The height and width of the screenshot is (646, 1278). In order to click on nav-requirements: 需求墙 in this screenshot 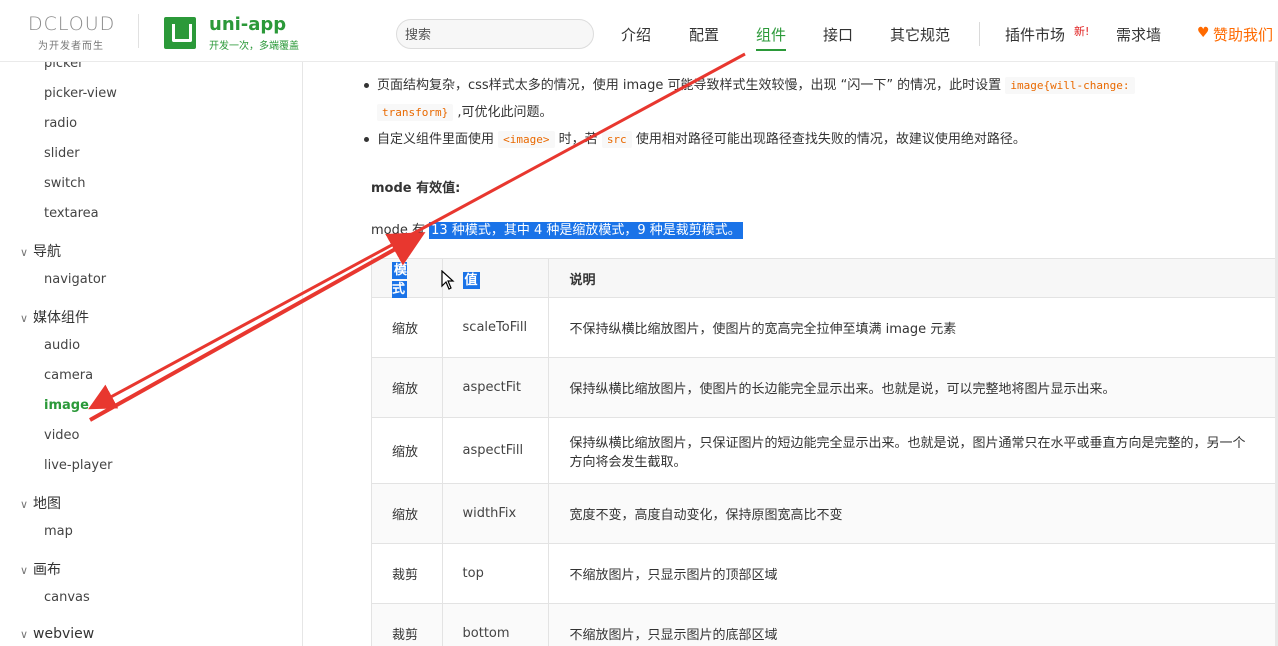, I will do `click(1138, 34)`.